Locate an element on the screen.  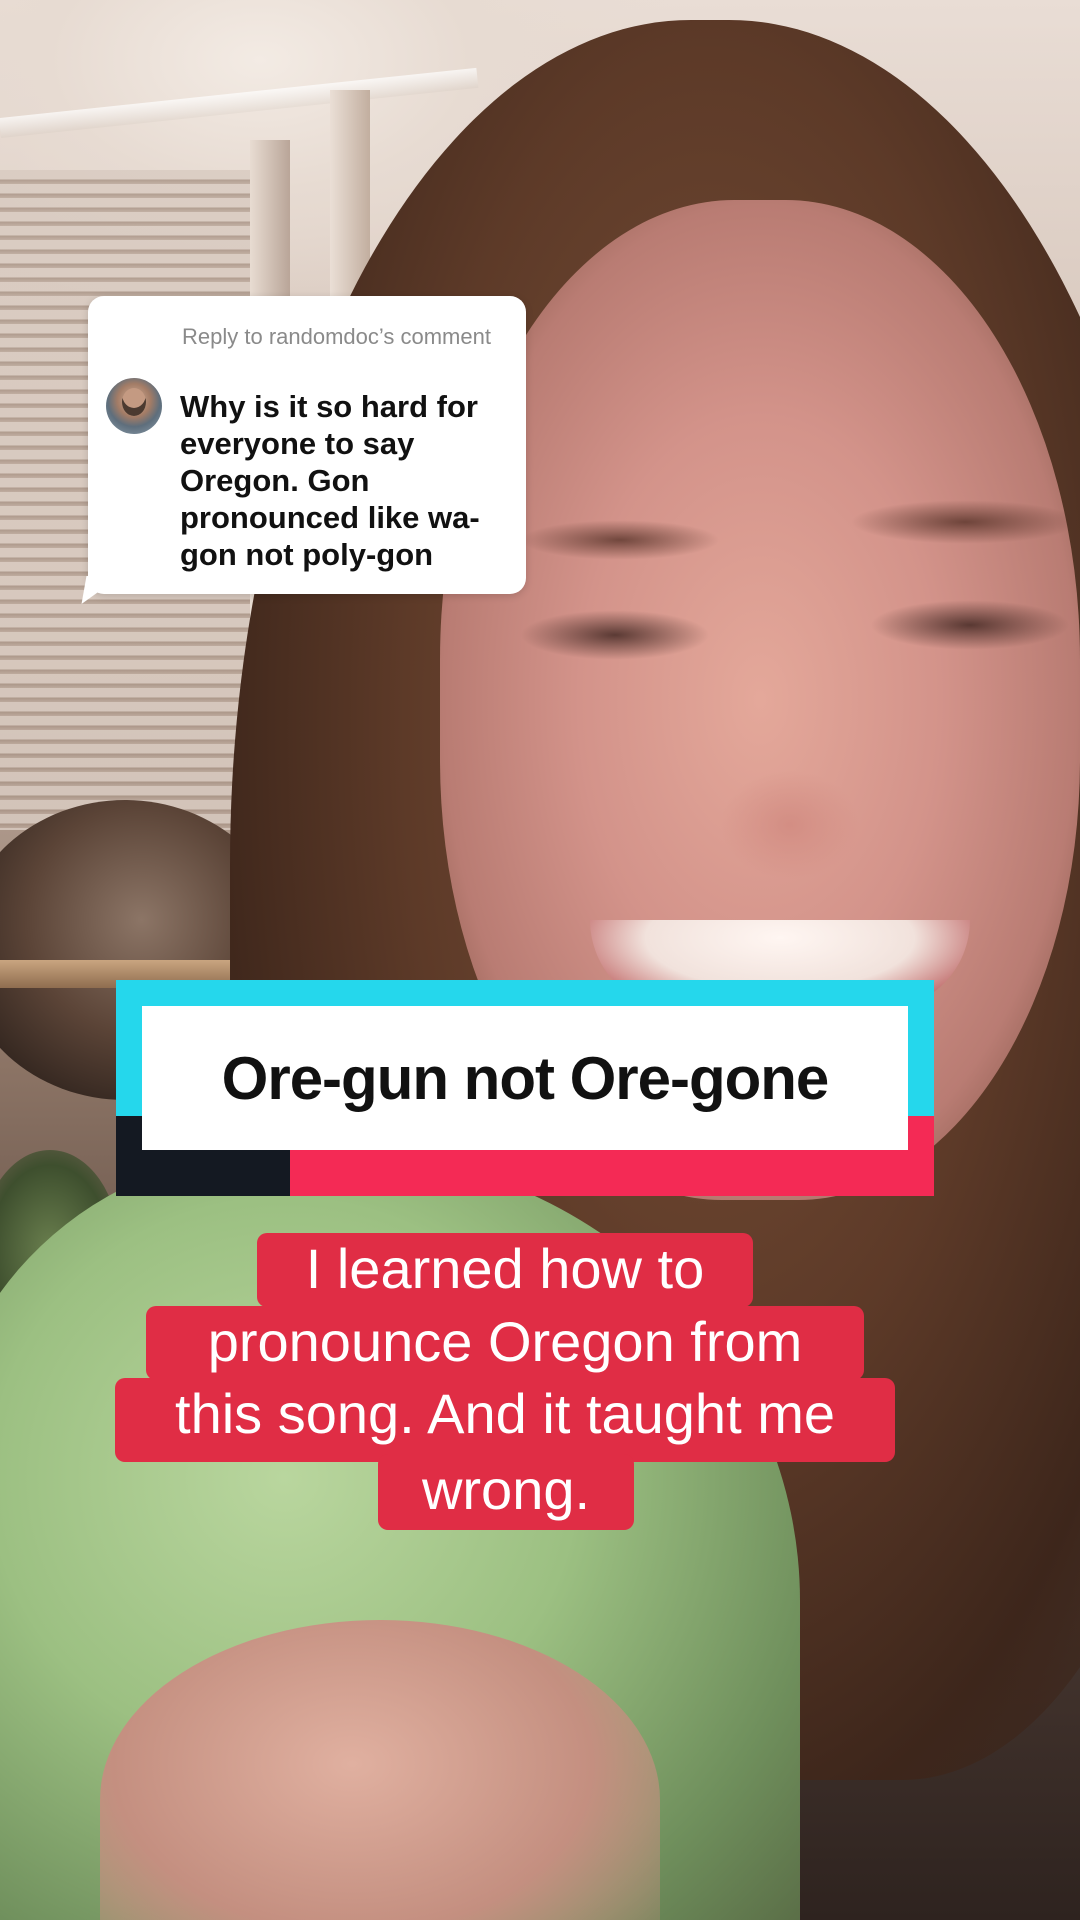
caption-line: this song. And it taught me is located at coordinates (505, 1420).